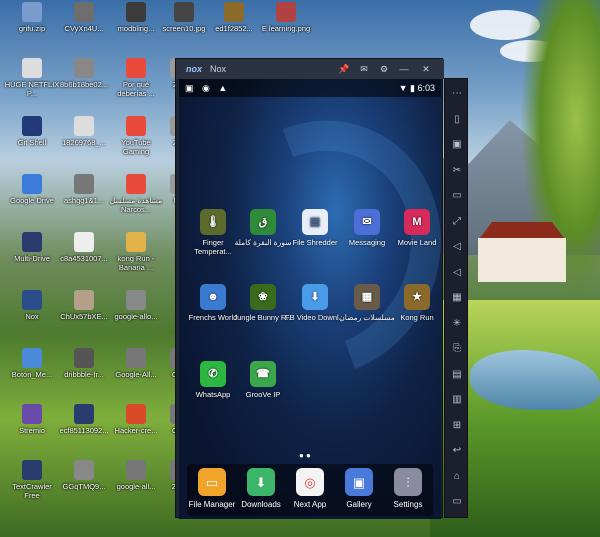 This screenshot has height=537, width=600. What do you see at coordinates (32, 480) in the screenshot?
I see `desktop-icon: TextCrawler Free` at bounding box center [32, 480].